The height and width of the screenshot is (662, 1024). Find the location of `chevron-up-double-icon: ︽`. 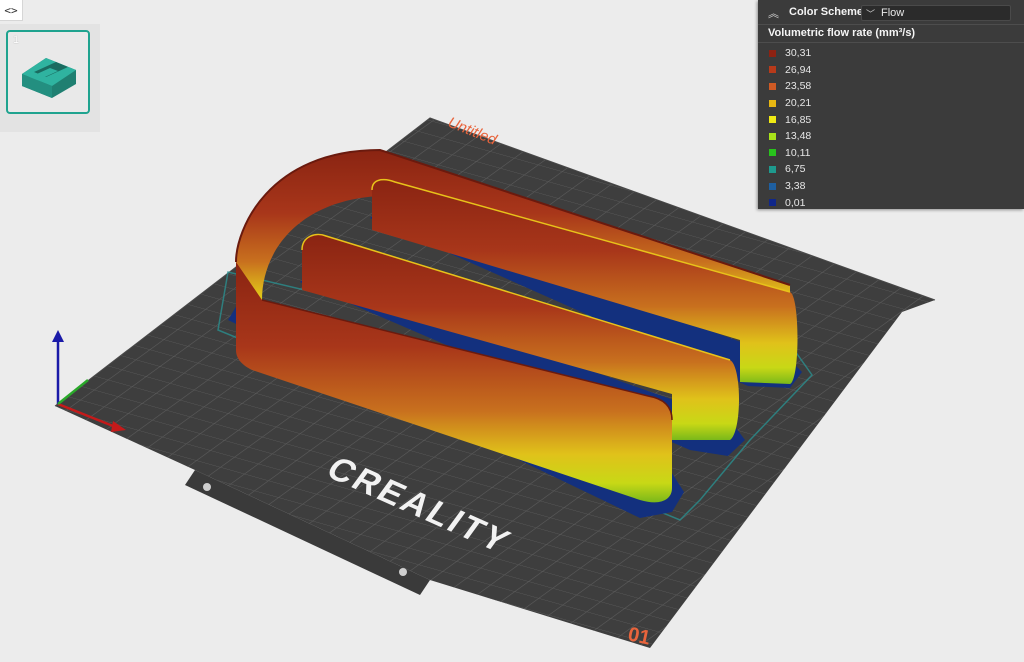

chevron-up-double-icon: ︽ is located at coordinates (773, 13).